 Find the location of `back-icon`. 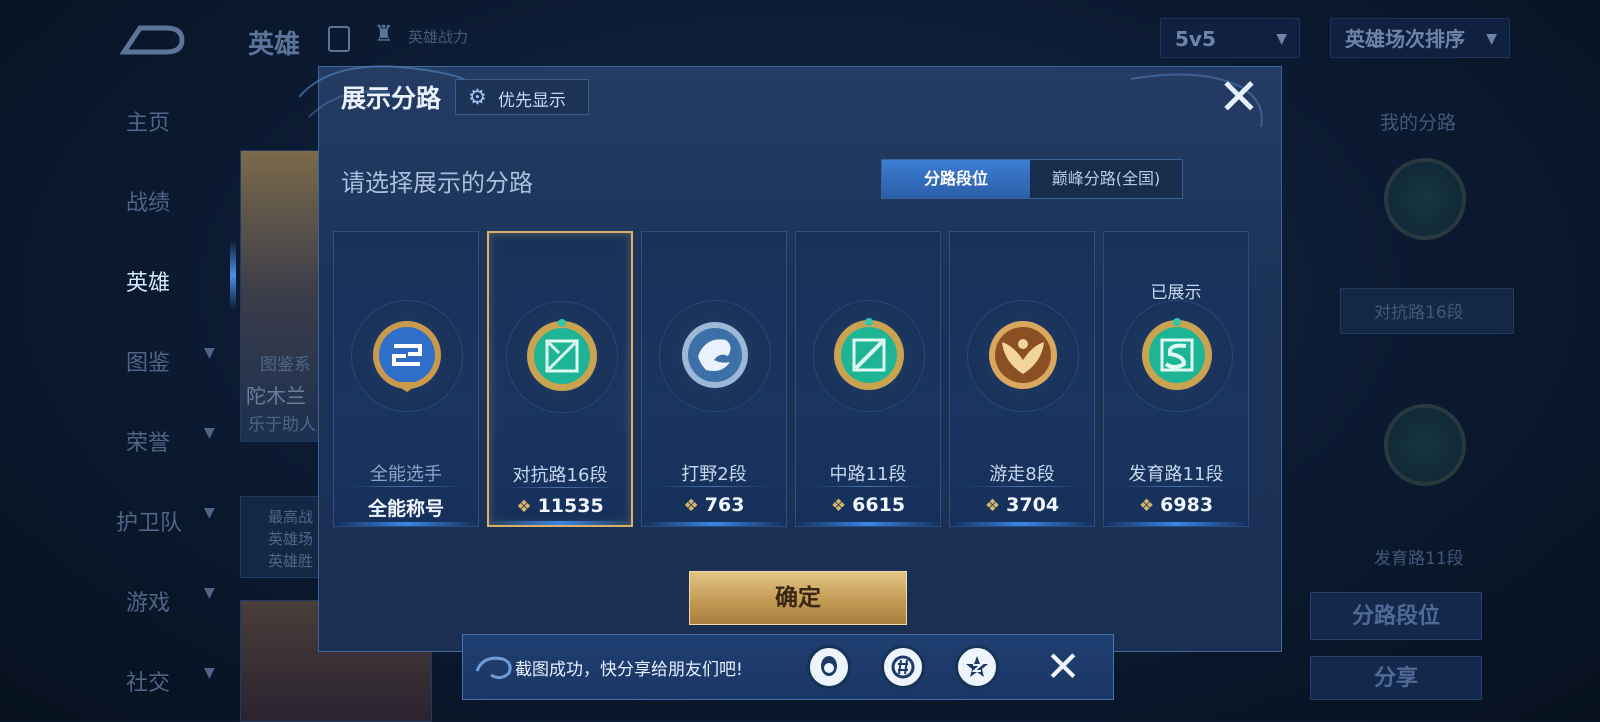

back-icon is located at coordinates (152, 40).